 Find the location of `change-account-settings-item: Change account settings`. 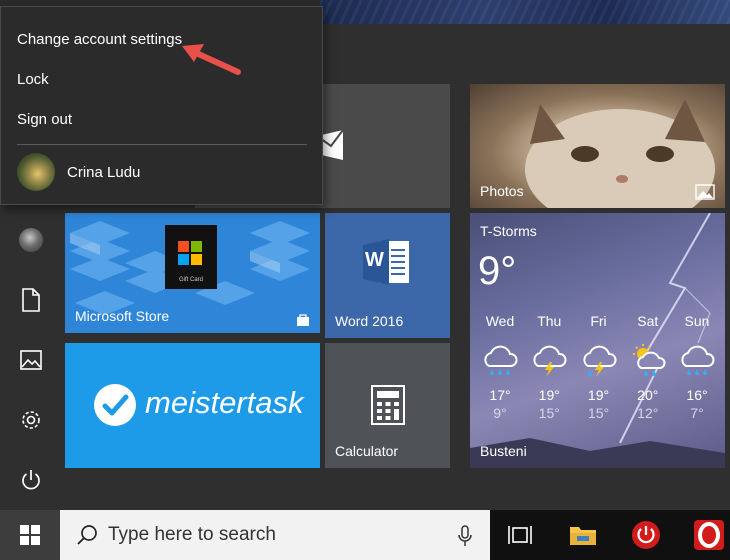

change-account-settings-item: Change account settings is located at coordinates (99, 39).